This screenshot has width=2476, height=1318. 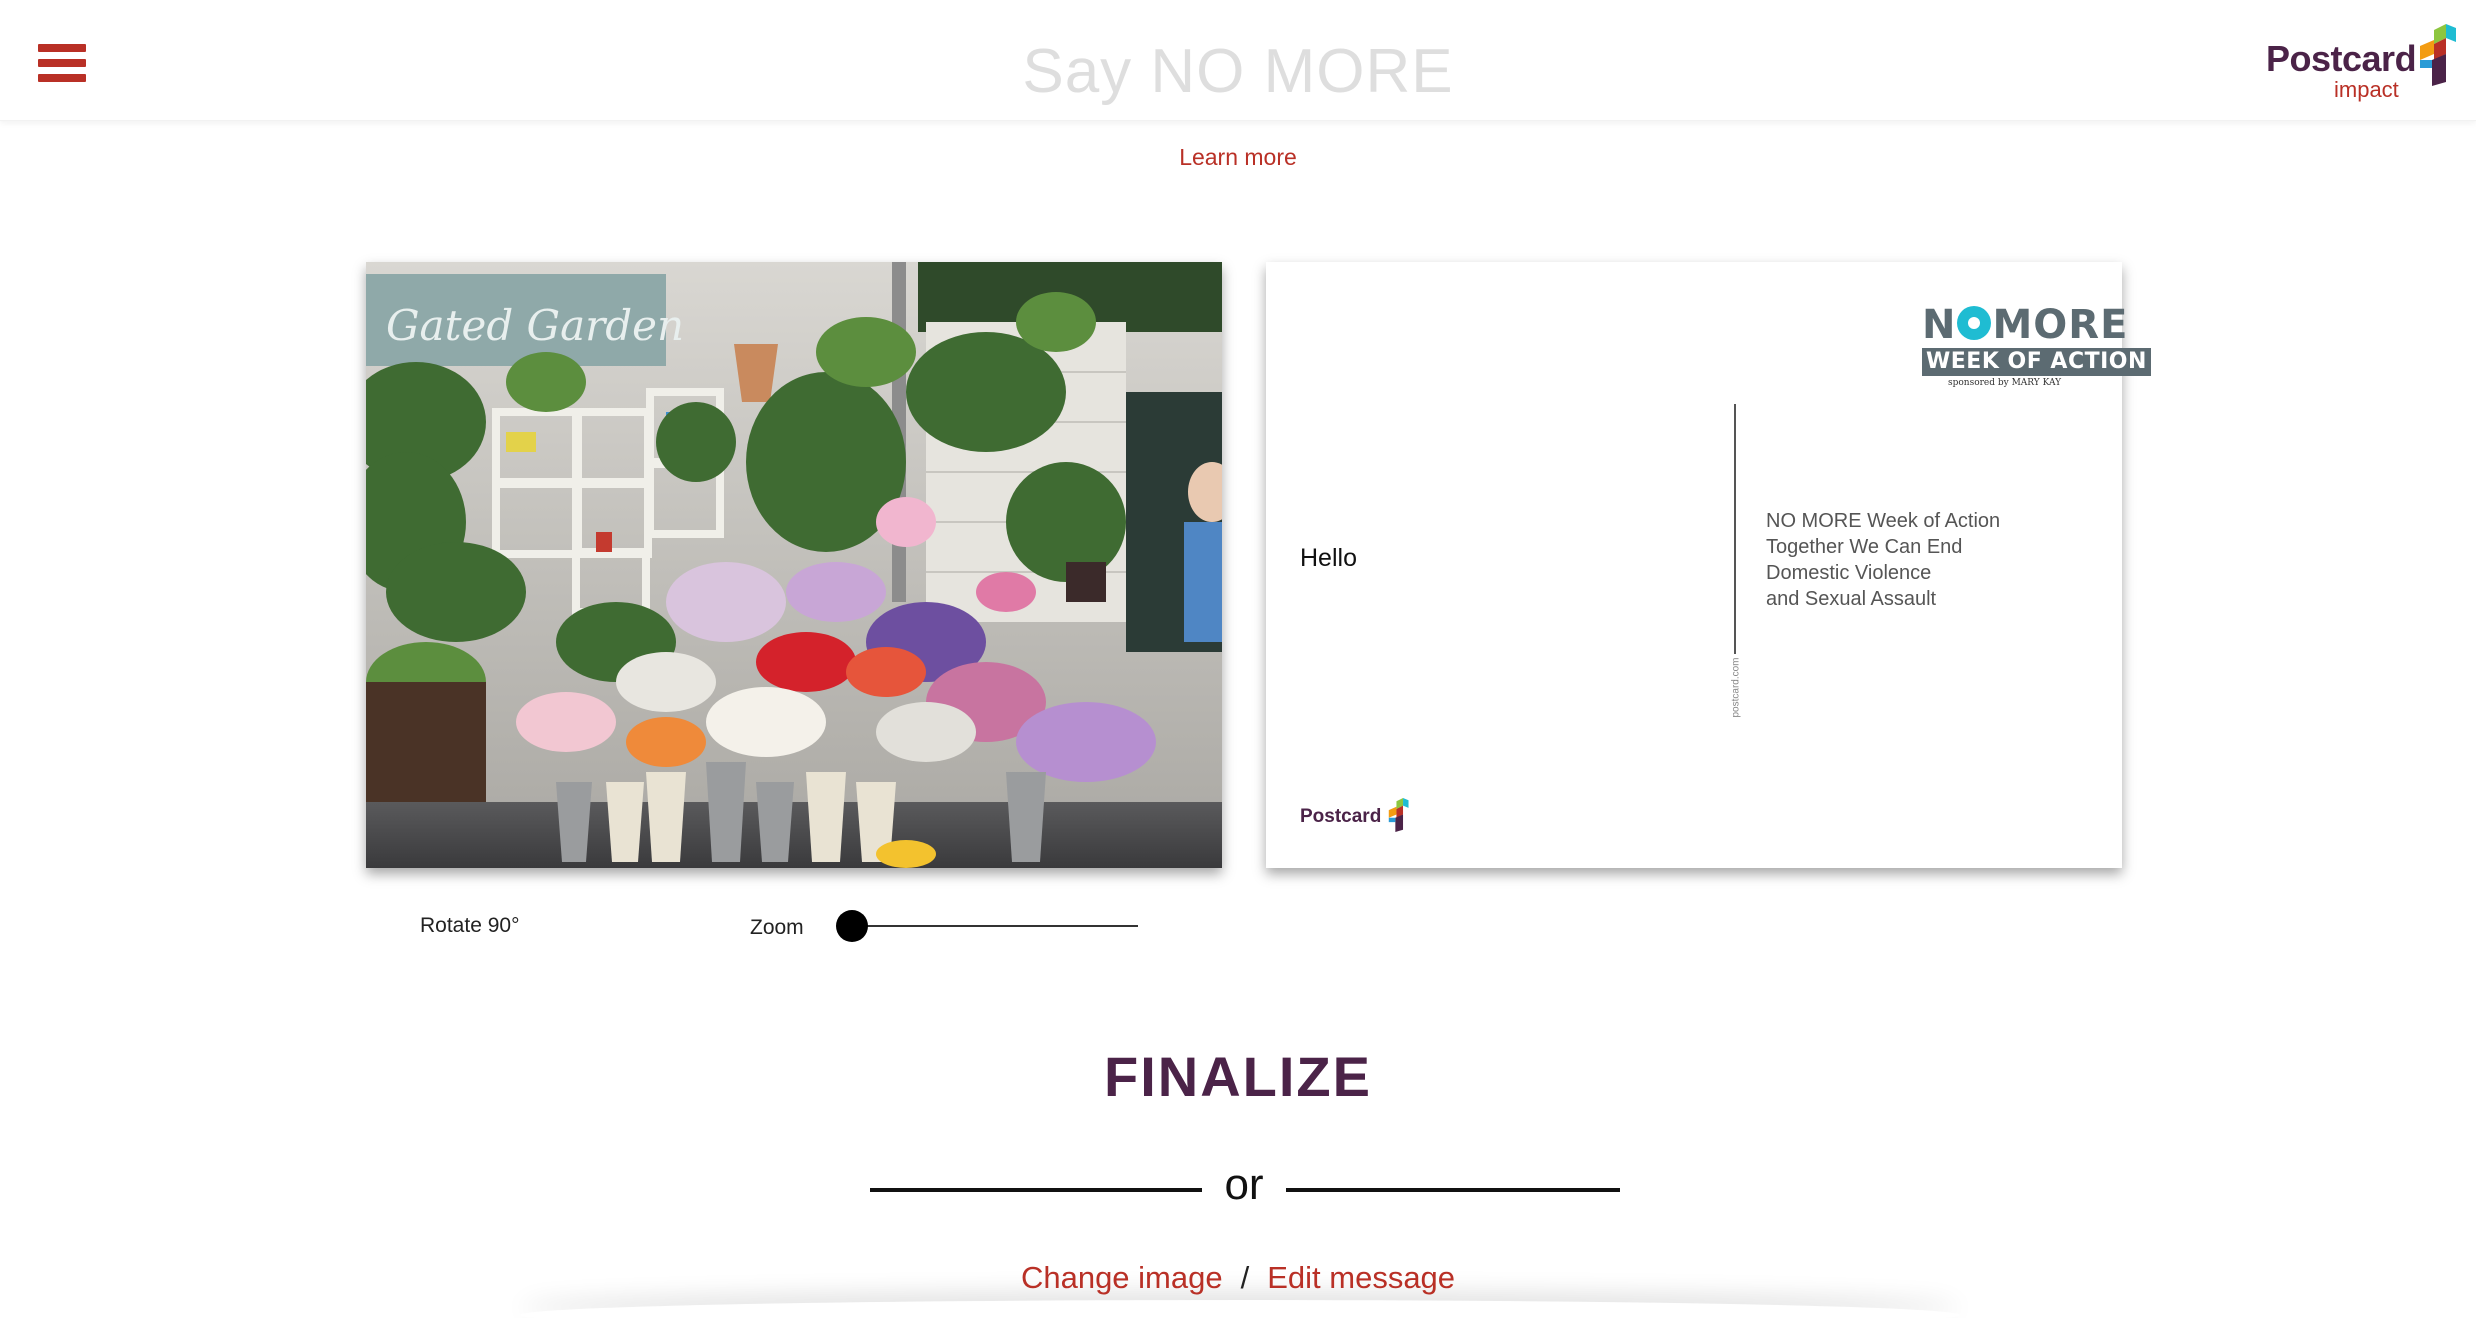 I want to click on postcard-impact-logo: Postcard impact, so click(x=2362, y=62).